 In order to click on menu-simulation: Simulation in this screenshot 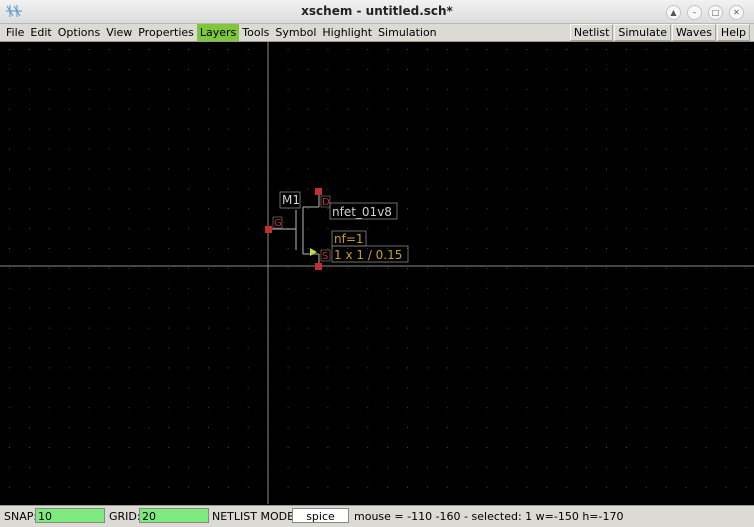, I will do `click(407, 32)`.